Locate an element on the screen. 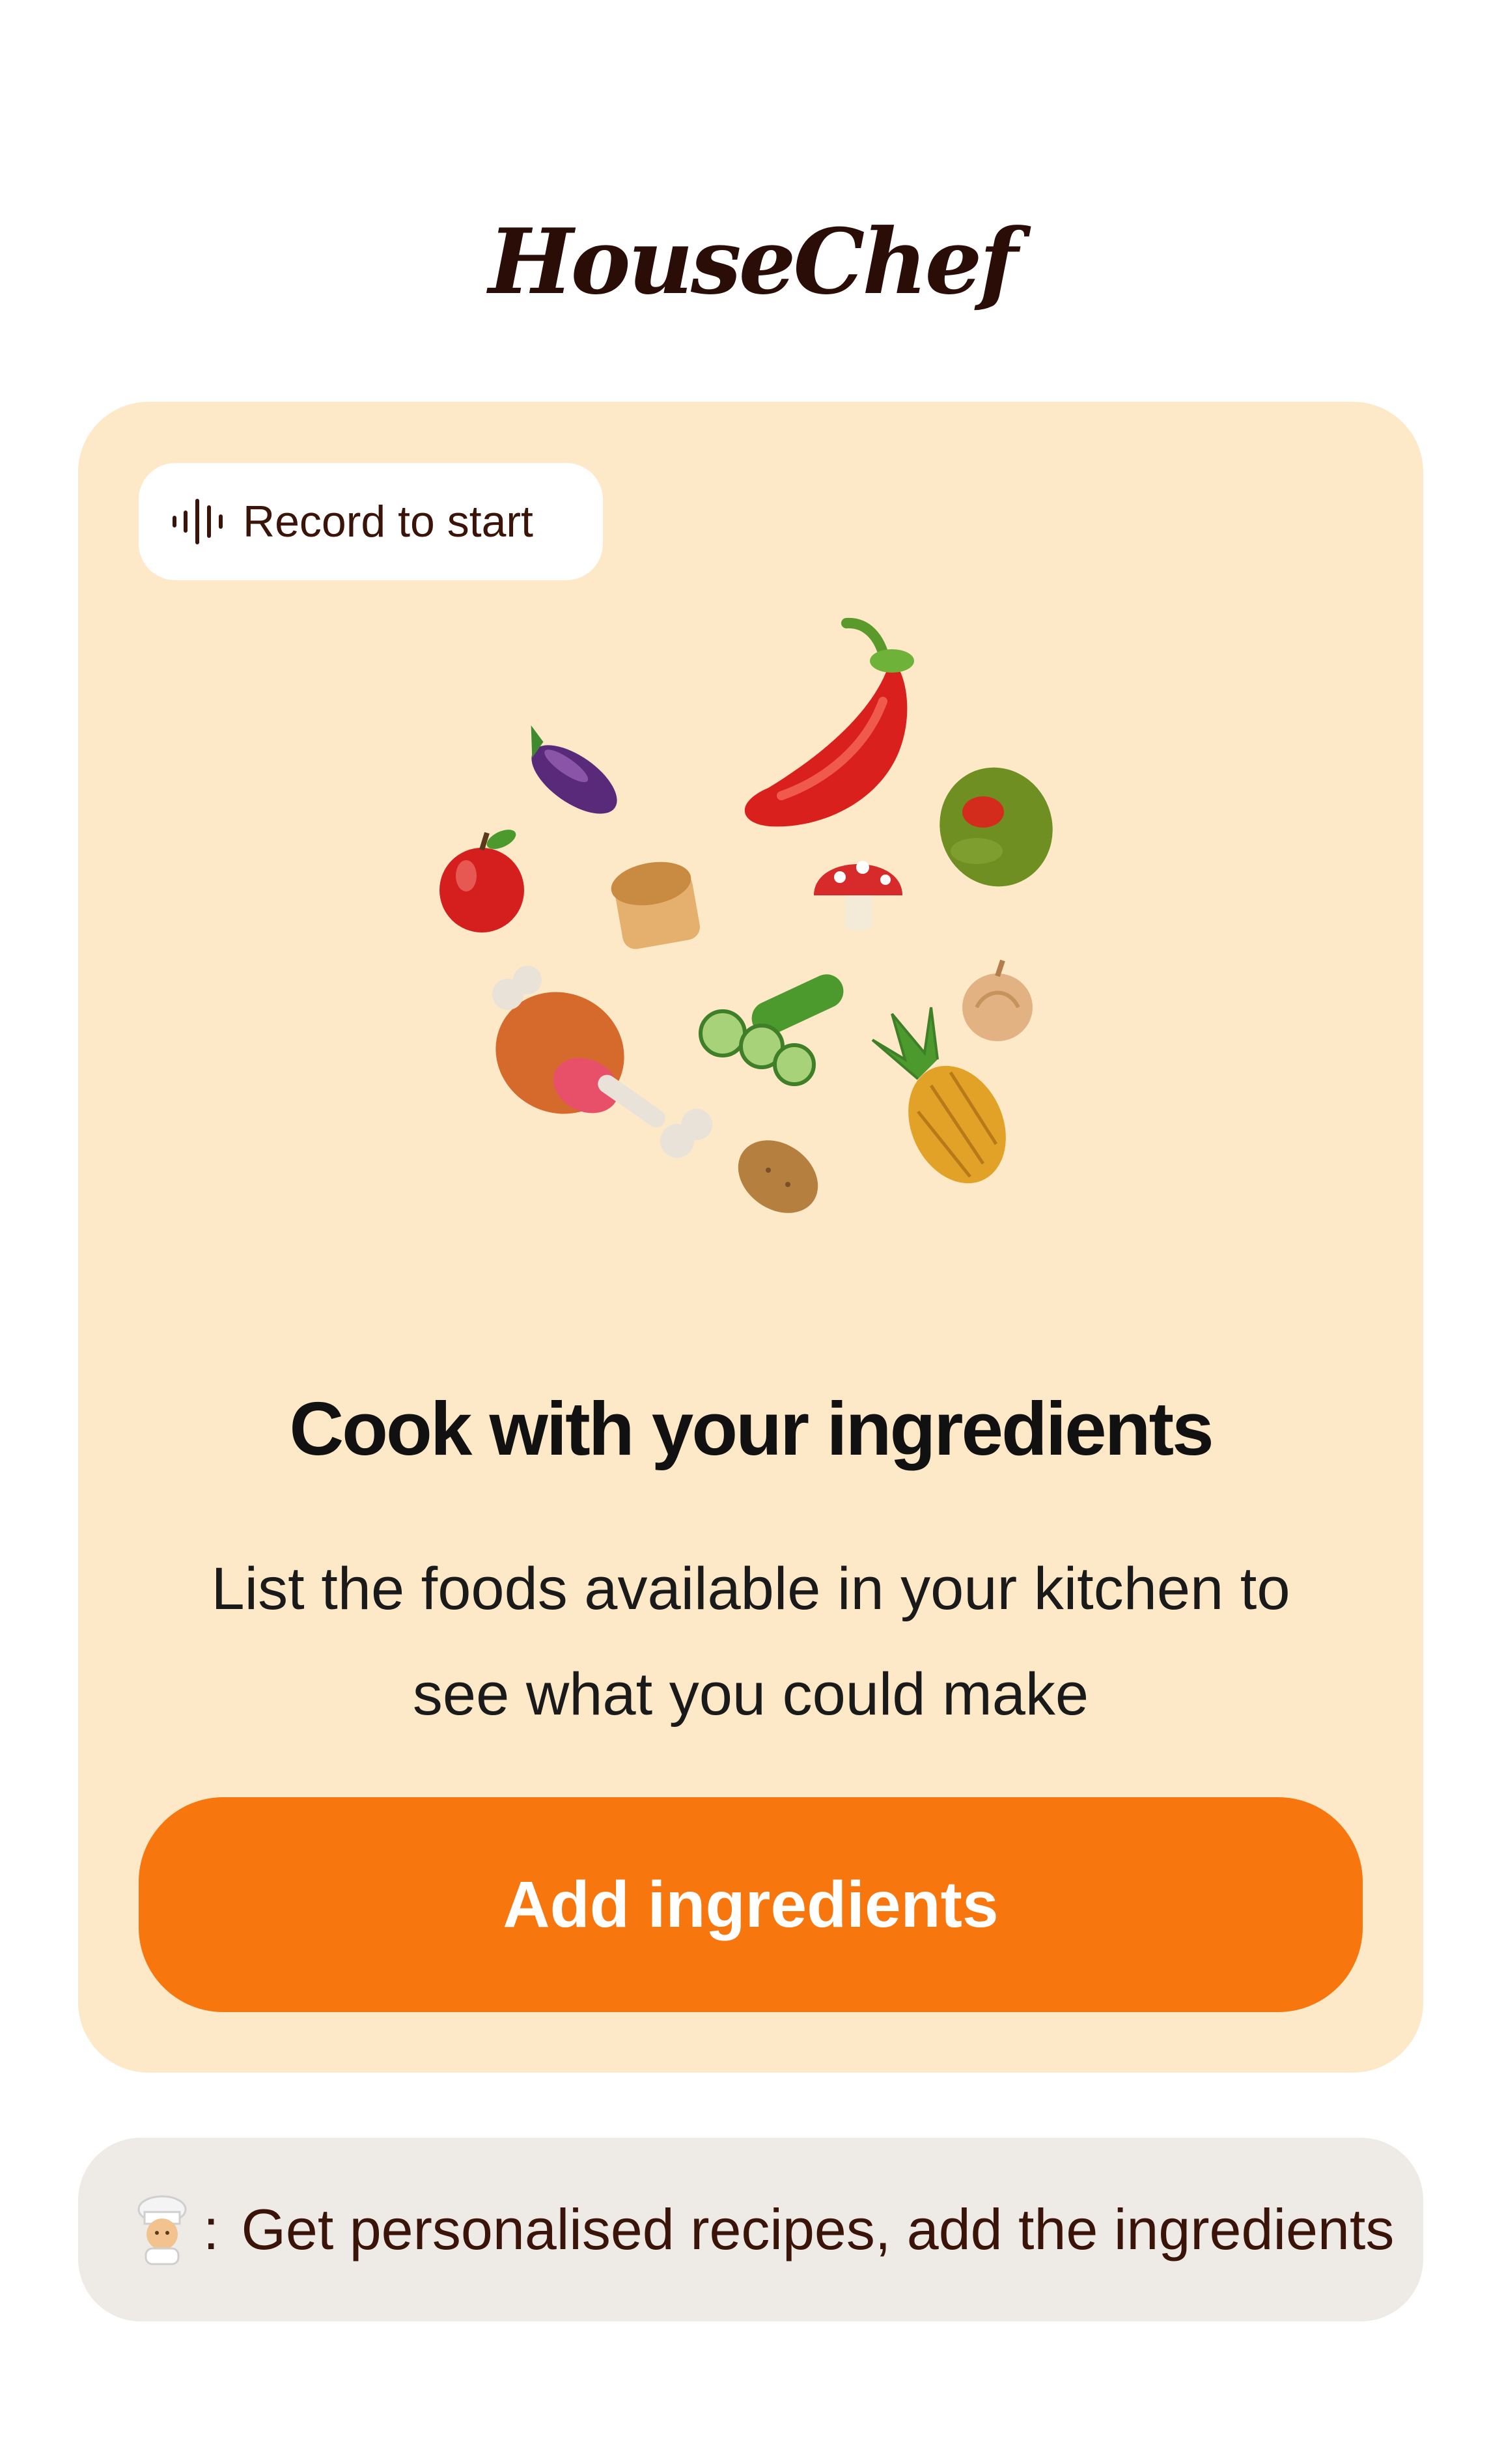  chef-icon is located at coordinates (162, 2230).